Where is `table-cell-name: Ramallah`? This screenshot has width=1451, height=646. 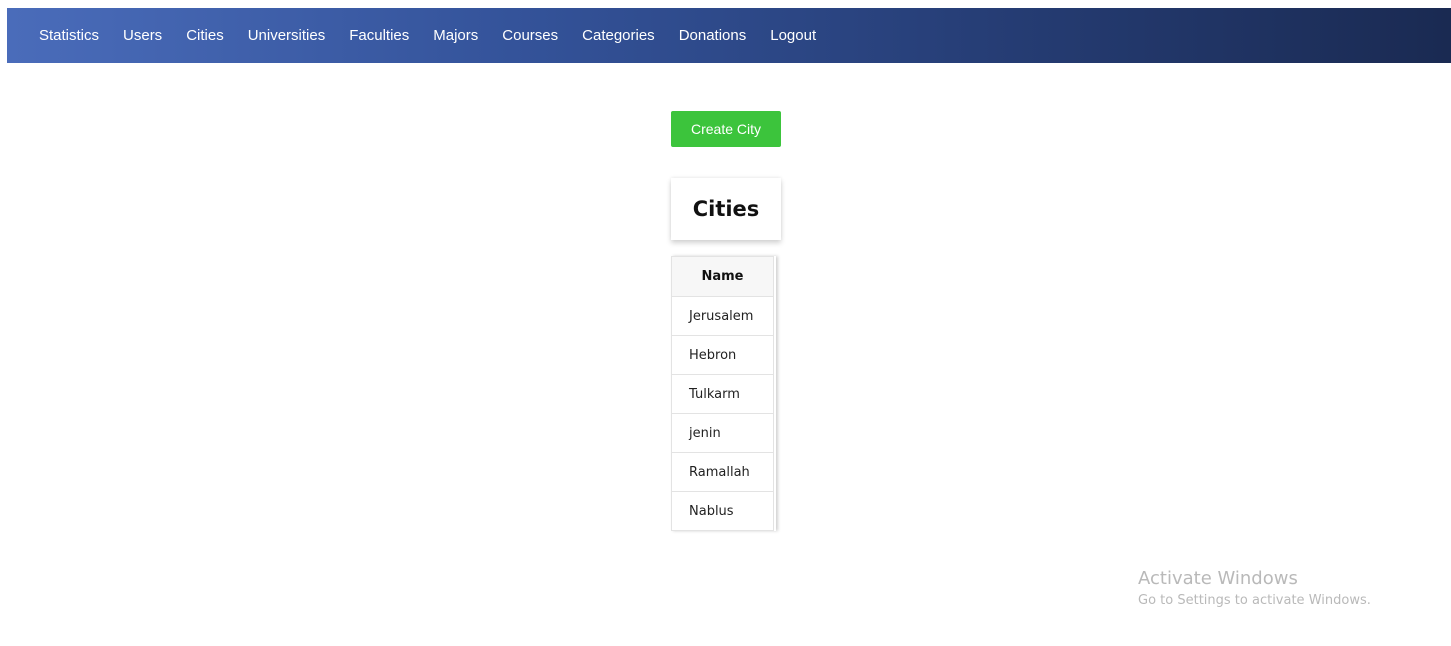
table-cell-name: Ramallah is located at coordinates (722, 472).